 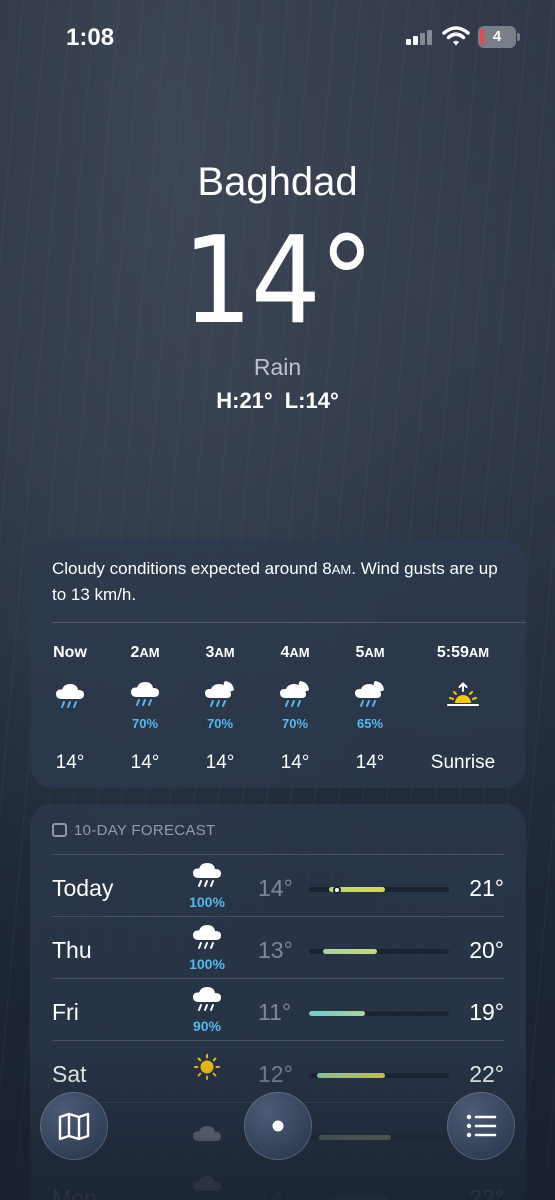 What do you see at coordinates (456, 36) in the screenshot?
I see `wifi-icon` at bounding box center [456, 36].